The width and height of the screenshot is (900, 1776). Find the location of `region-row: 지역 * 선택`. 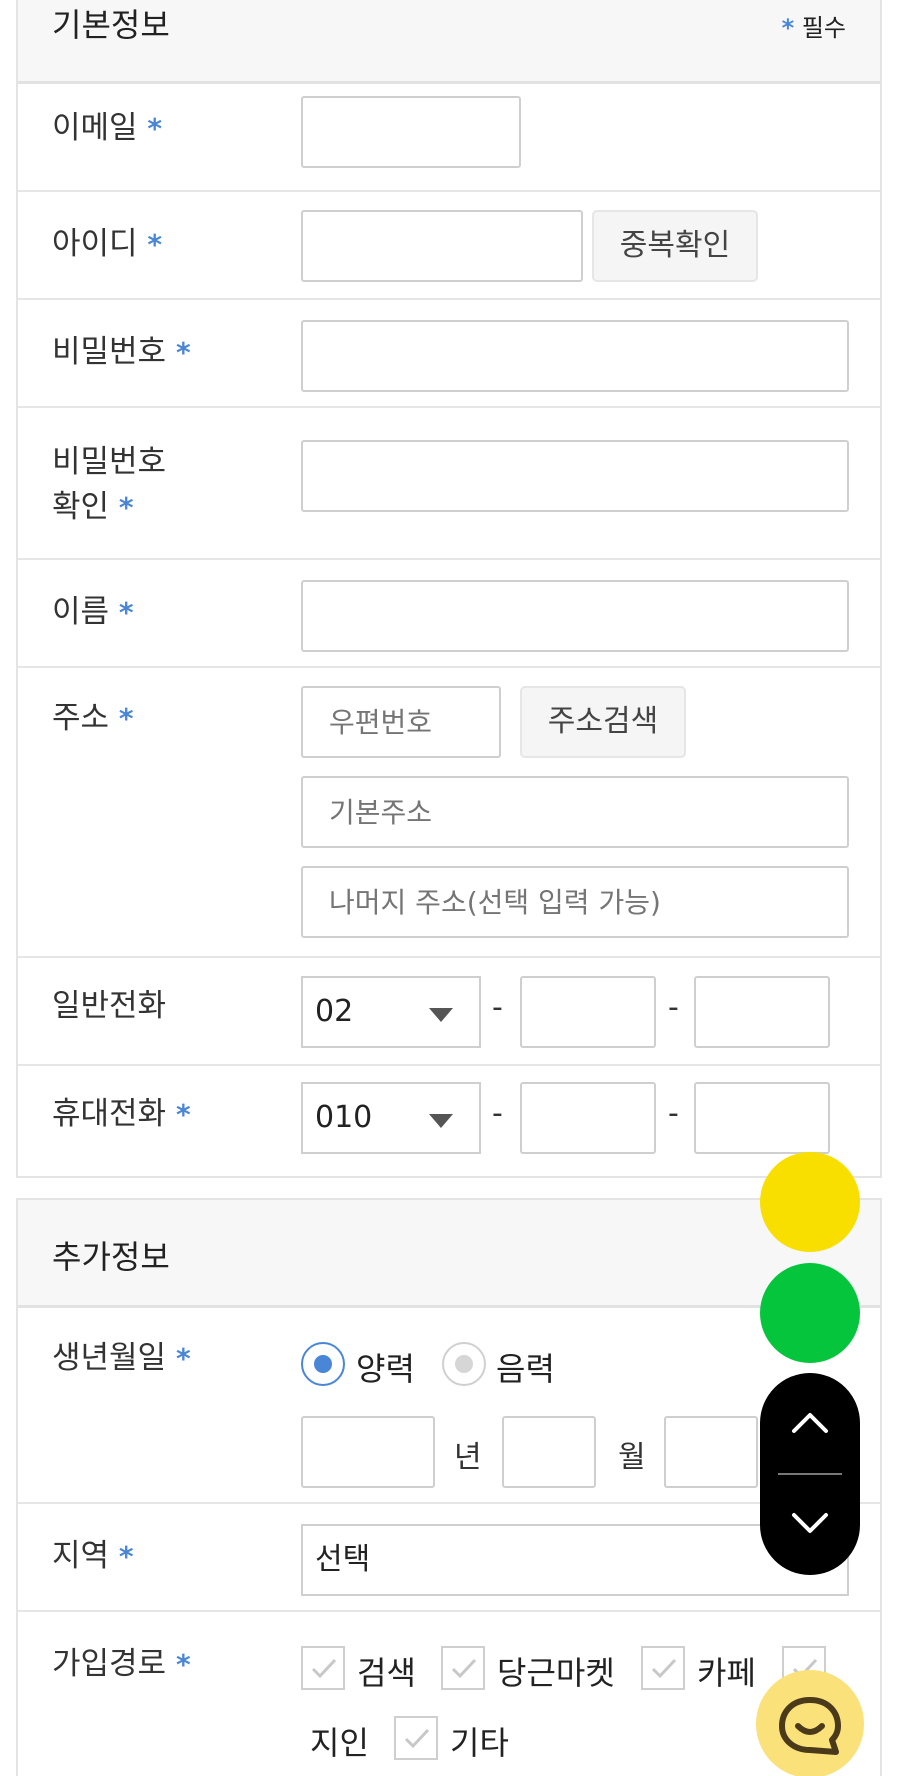

region-row: 지역 * 선택 is located at coordinates (449, 1558).